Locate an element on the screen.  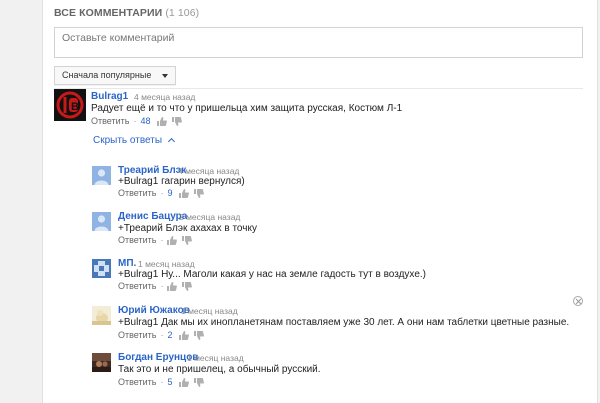
comment-text: +Треарий Блэк ахахах в точку is located at coordinates (187, 228).